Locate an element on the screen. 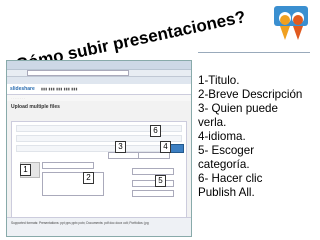  address-bar is located at coordinates (78, 73).